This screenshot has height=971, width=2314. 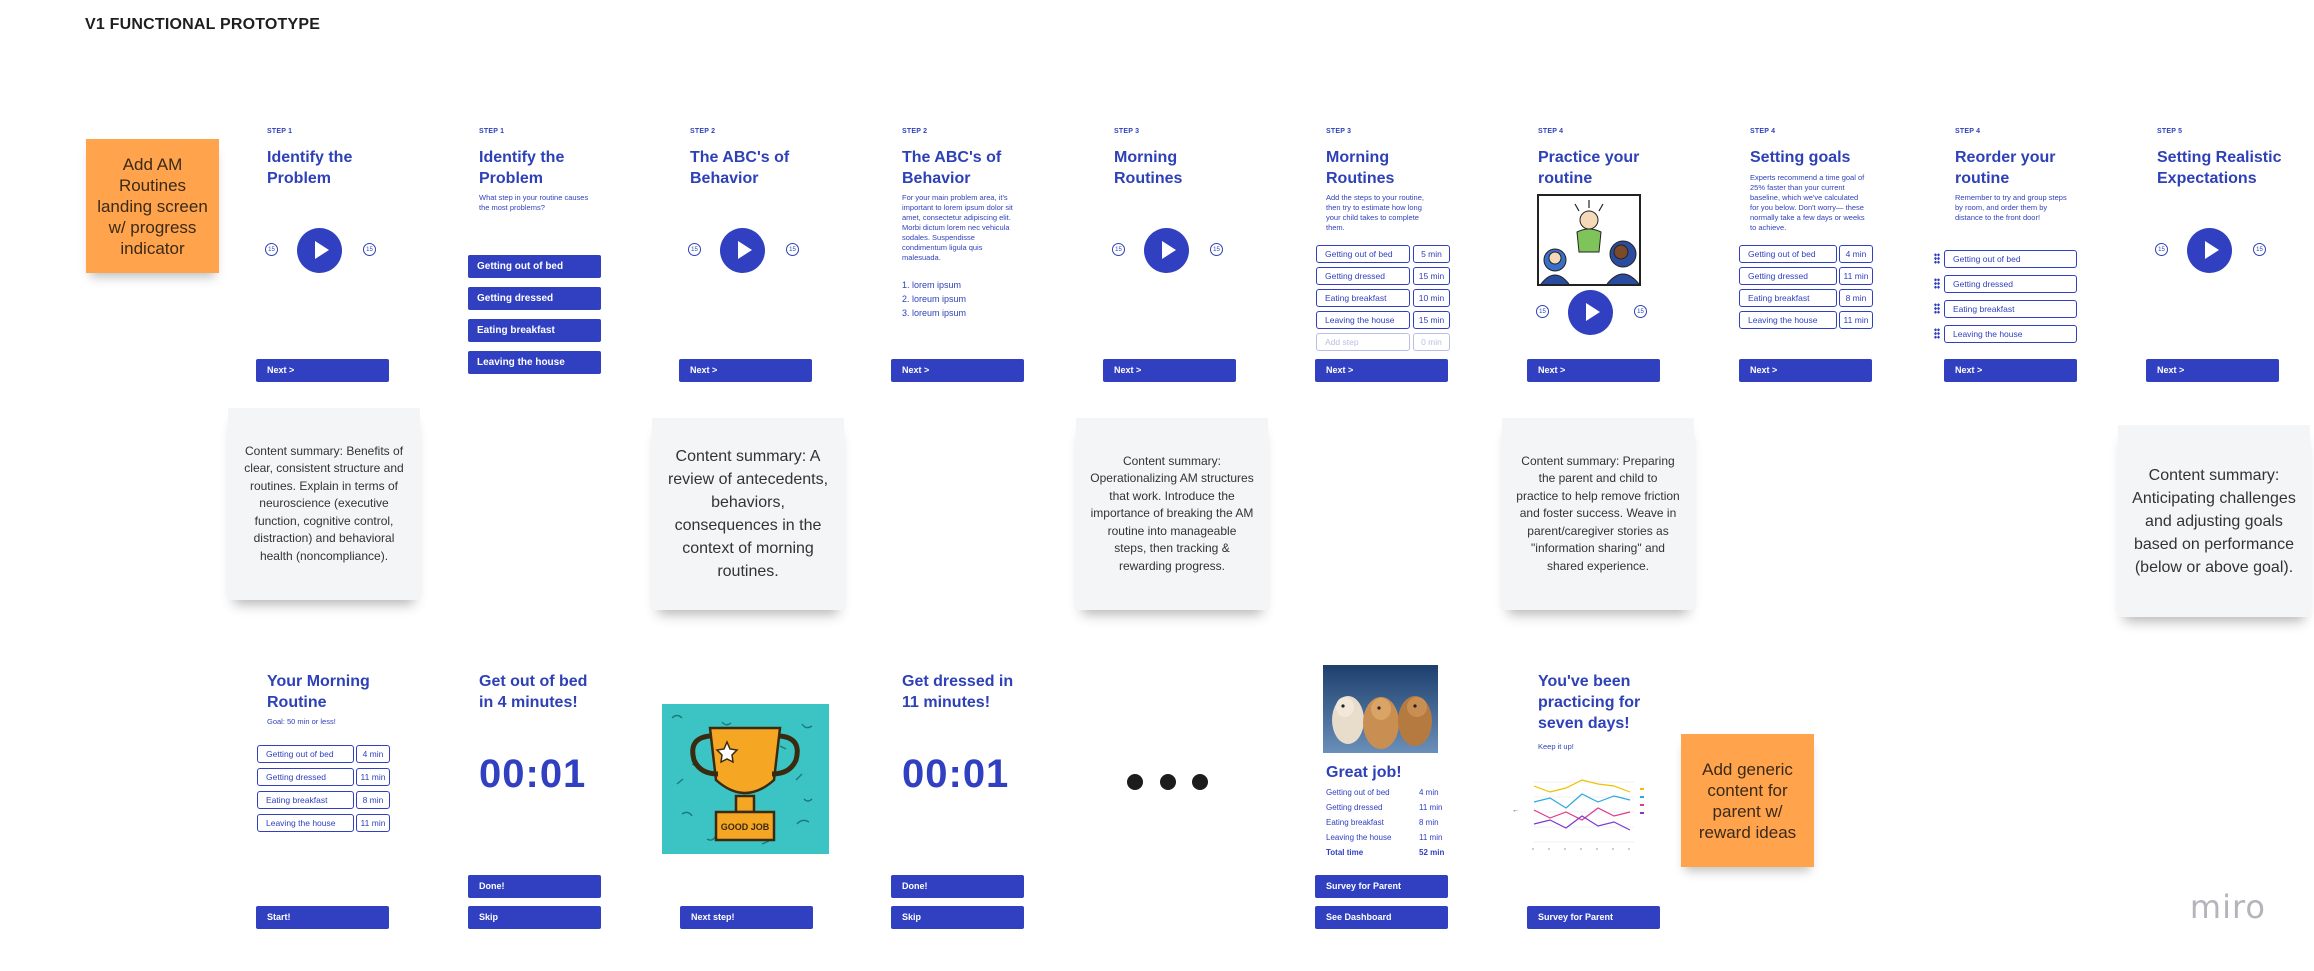 I want to click on step-input: Getting out of bed, so click(x=1363, y=254).